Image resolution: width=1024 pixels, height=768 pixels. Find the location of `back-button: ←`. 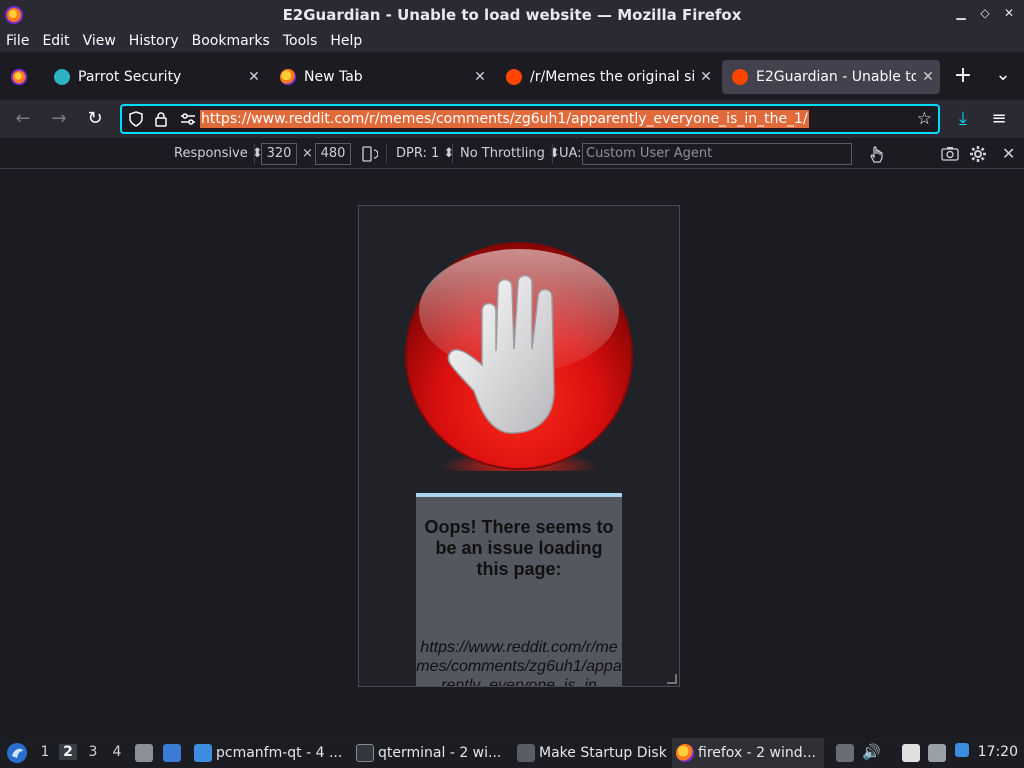

back-button: ← is located at coordinates (23, 119).